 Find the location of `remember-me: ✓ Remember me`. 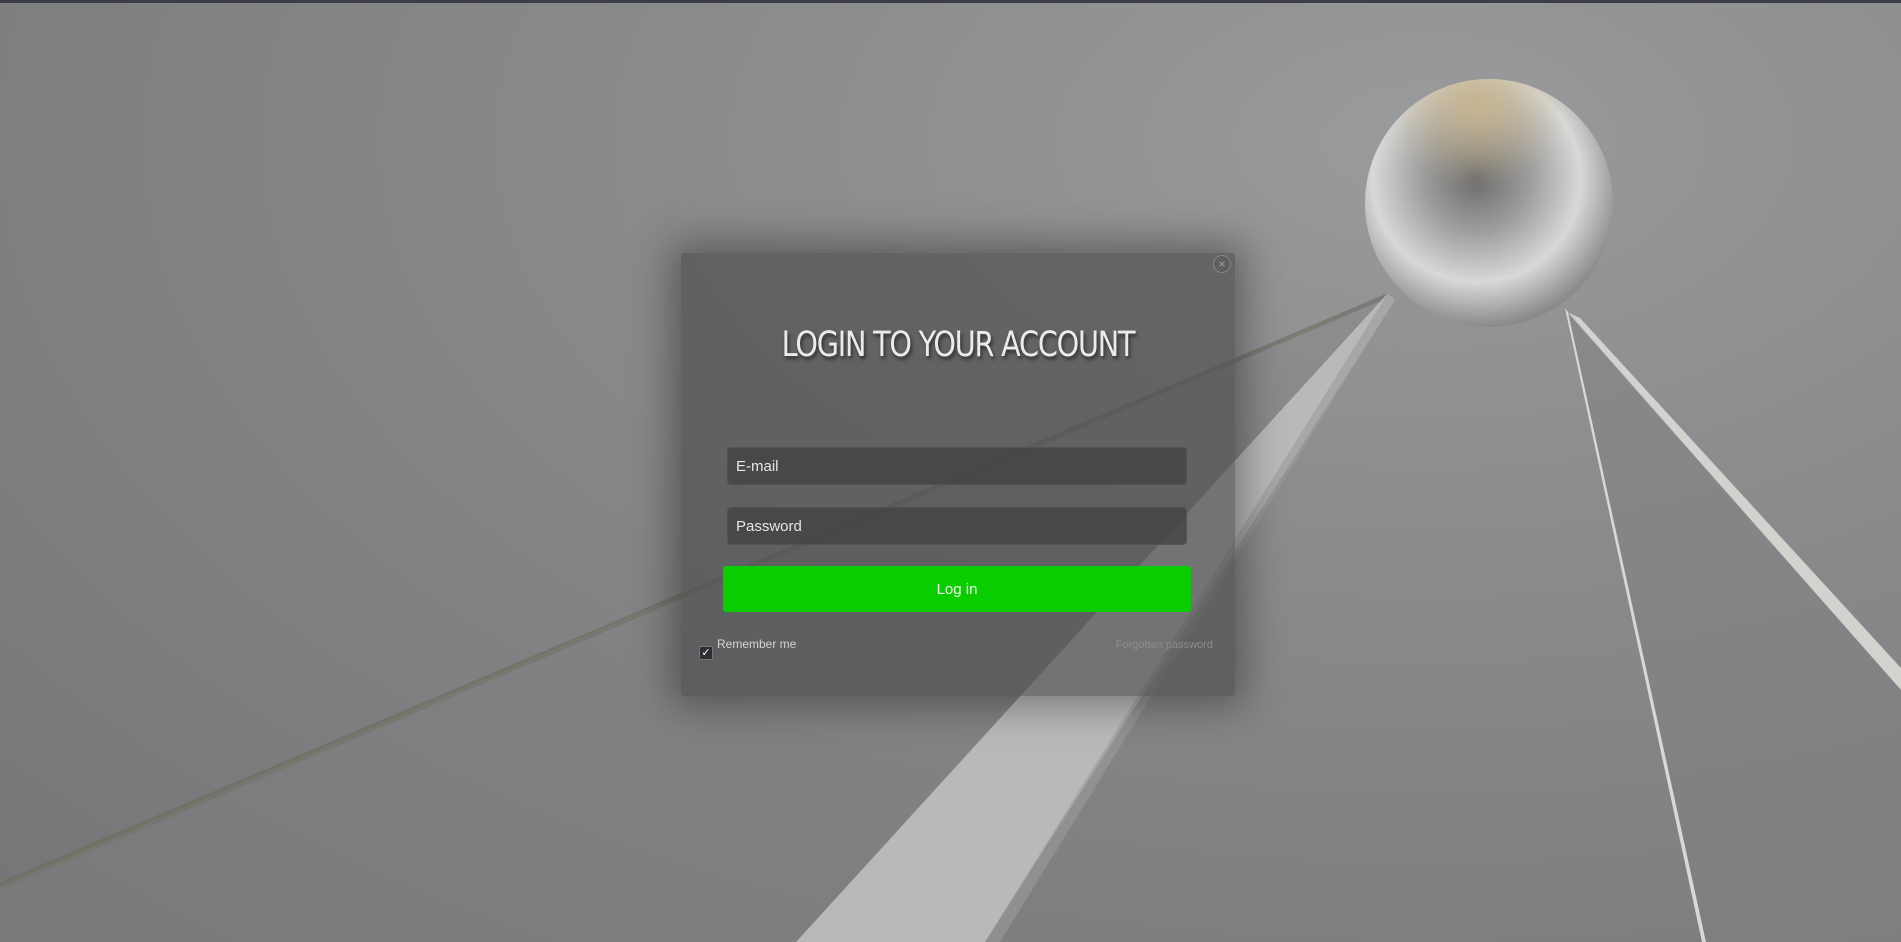

remember-me: ✓ Remember me is located at coordinates (747, 648).